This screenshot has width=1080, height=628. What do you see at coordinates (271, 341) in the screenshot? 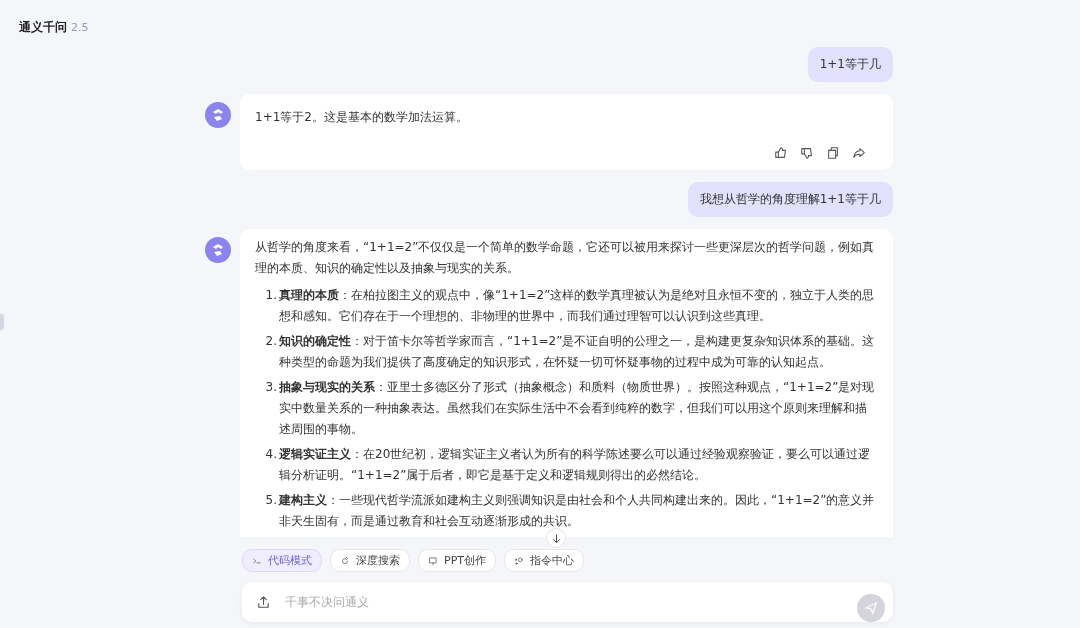
I see `list-number: 2.` at bounding box center [271, 341].